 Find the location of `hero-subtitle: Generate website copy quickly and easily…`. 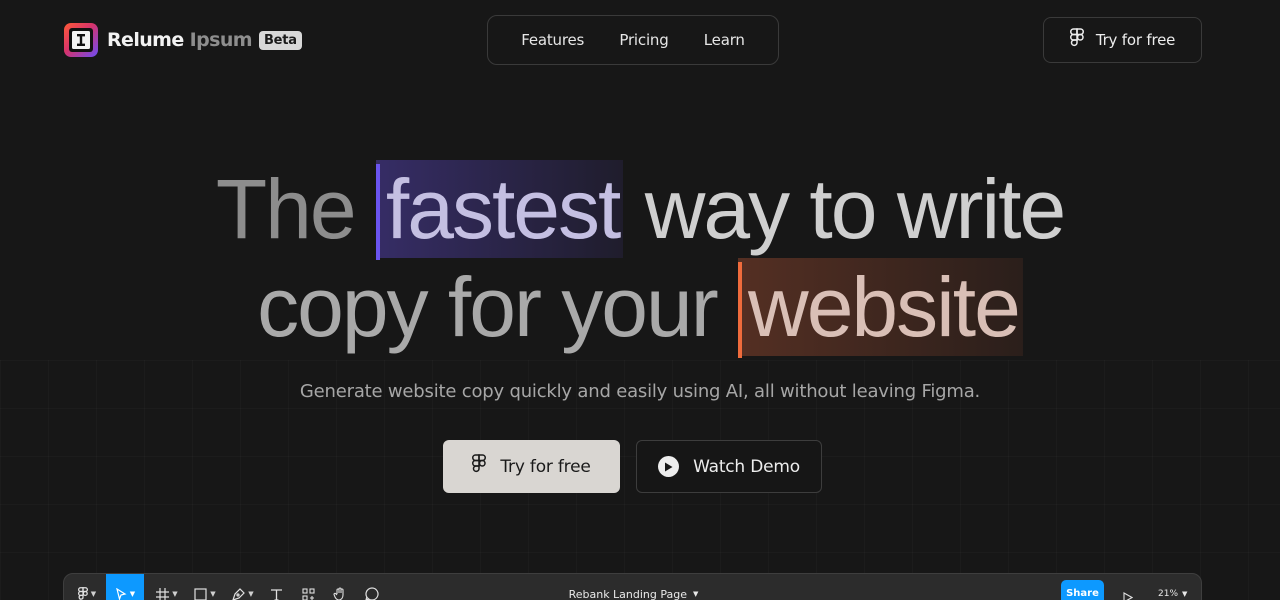

hero-subtitle: Generate website copy quickly and easily… is located at coordinates (640, 391).